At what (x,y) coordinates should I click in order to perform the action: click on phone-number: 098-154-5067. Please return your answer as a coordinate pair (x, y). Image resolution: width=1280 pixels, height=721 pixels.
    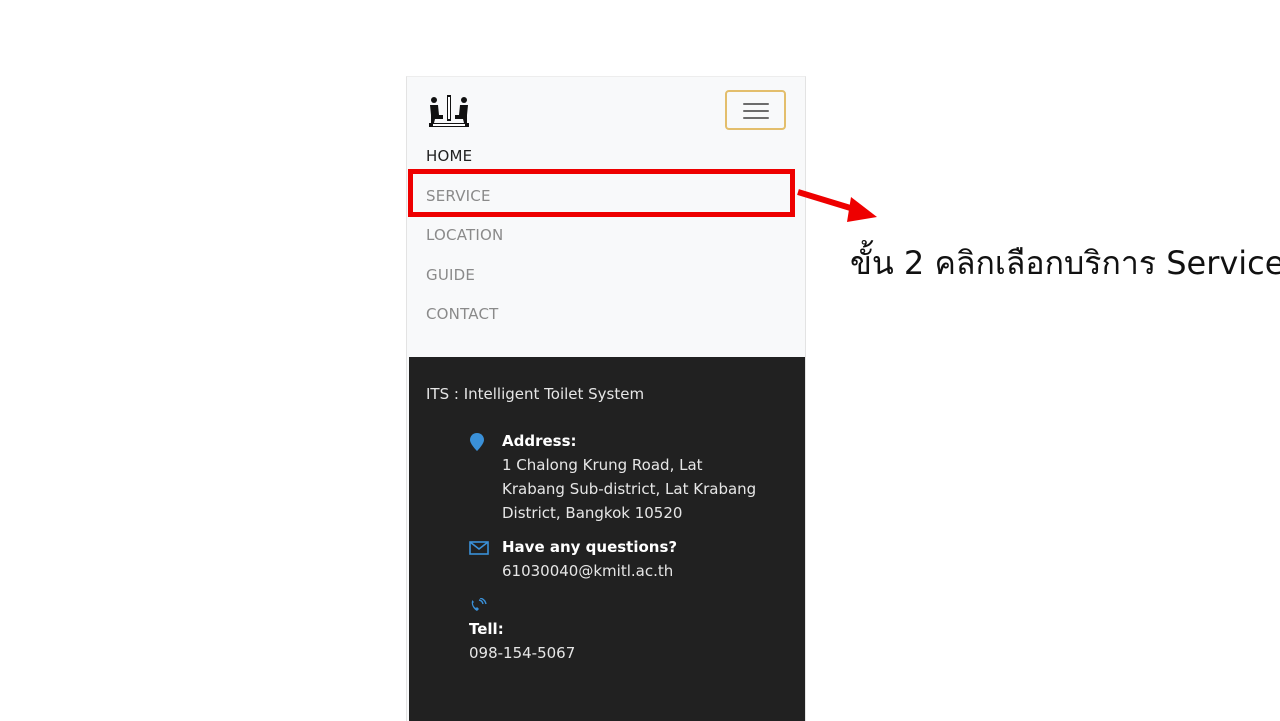
    Looking at the image, I should click on (629, 653).